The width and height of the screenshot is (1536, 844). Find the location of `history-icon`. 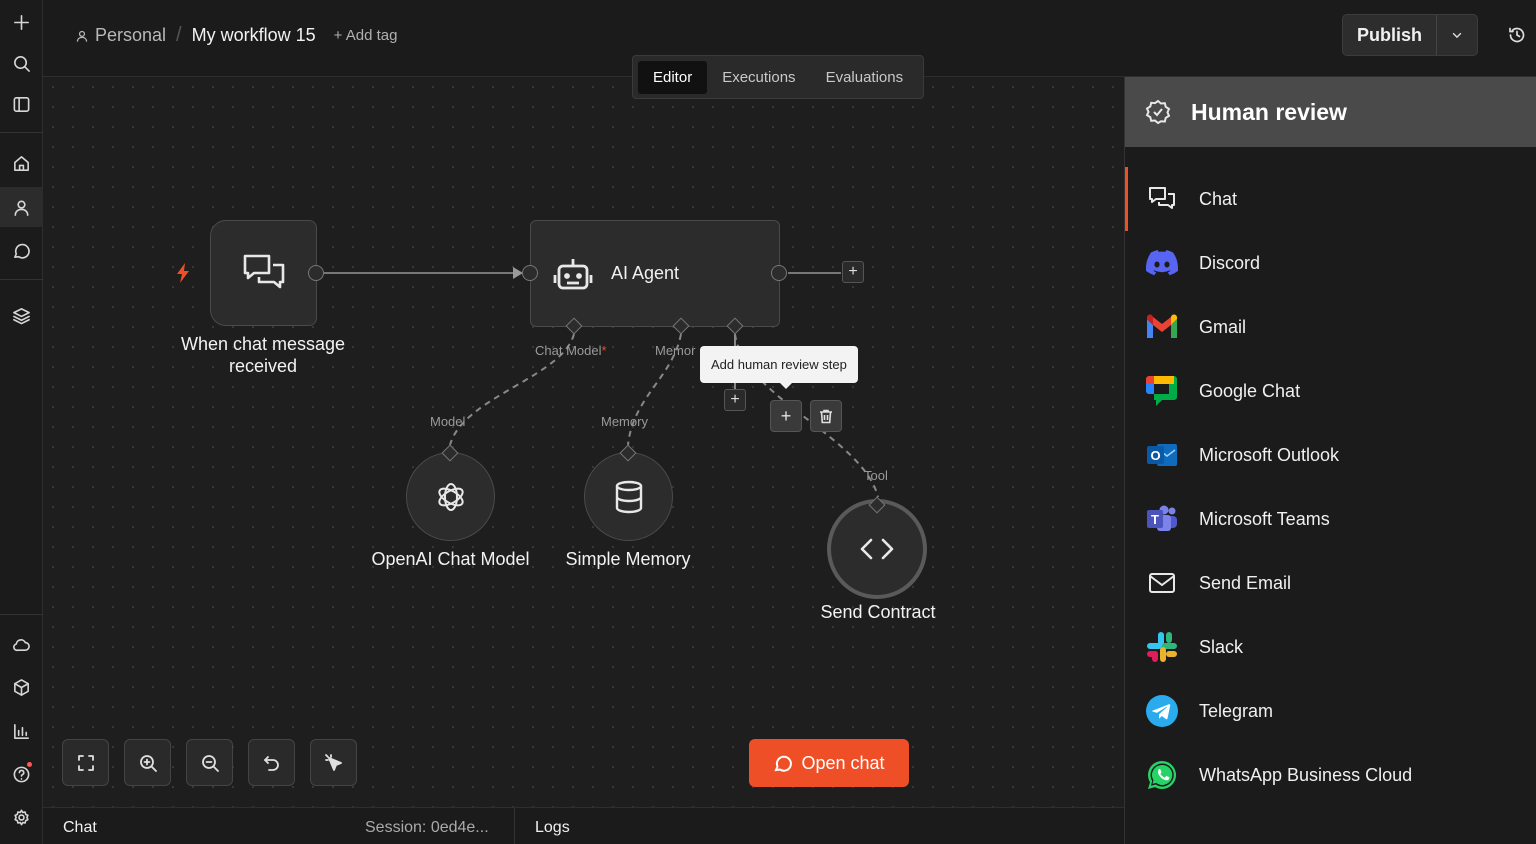

history-icon is located at coordinates (1517, 37).